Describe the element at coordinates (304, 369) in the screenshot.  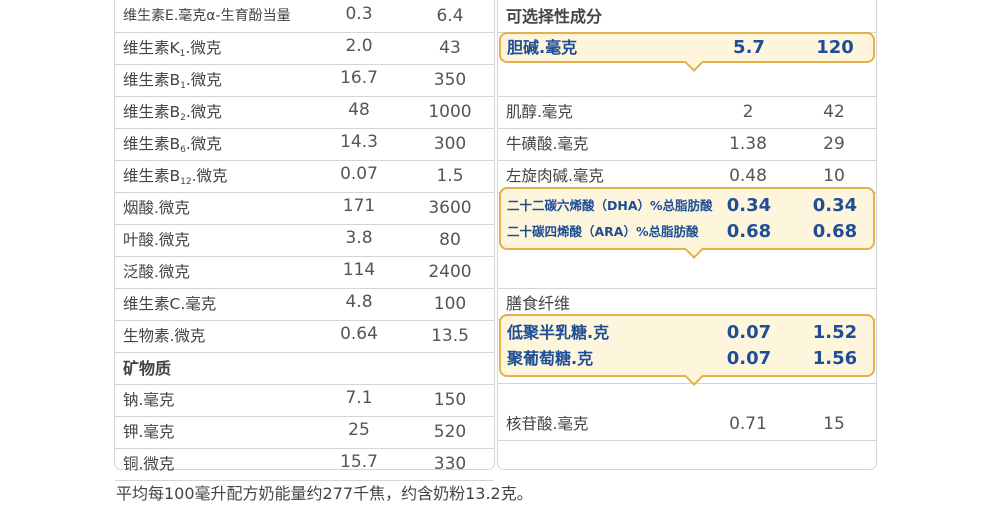
I see `section-header-row: 矿物质` at that location.